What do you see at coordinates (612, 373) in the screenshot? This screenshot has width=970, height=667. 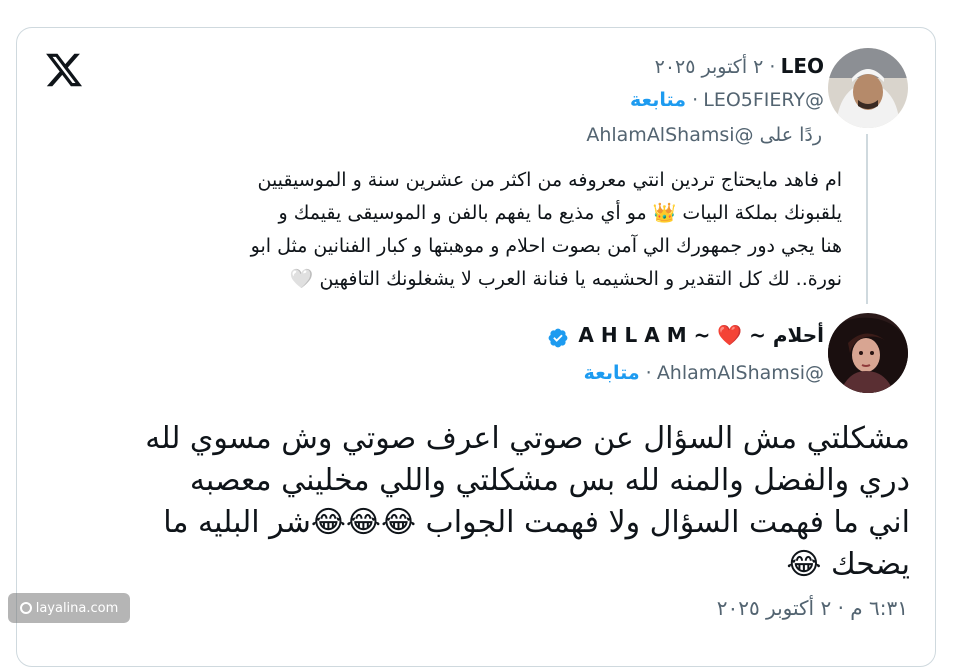 I see `main-follow-button: متابعة` at bounding box center [612, 373].